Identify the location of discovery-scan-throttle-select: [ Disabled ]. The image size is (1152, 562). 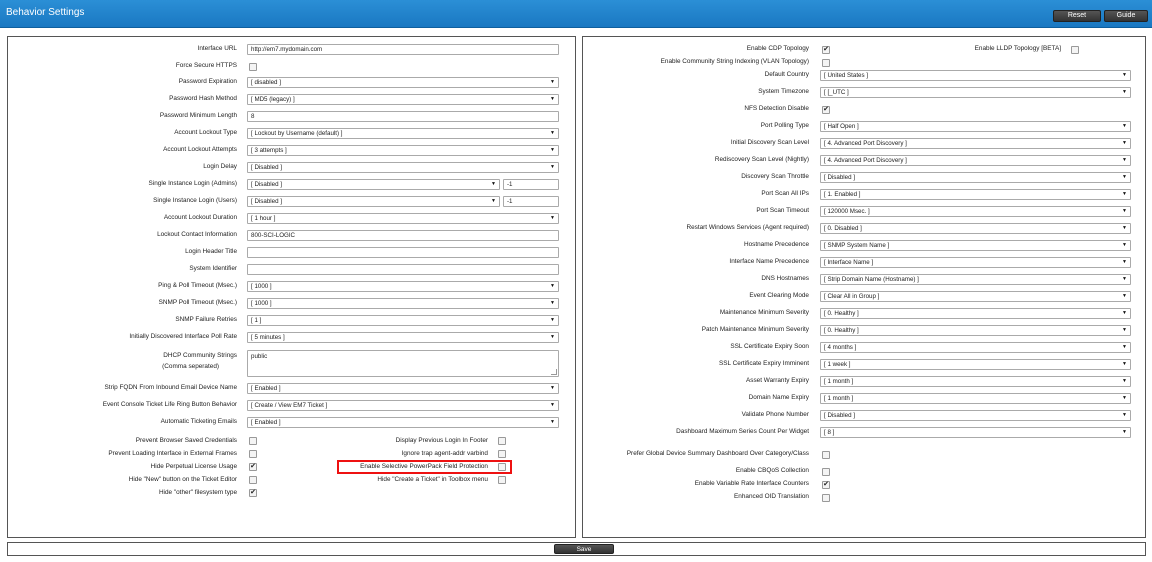
(975, 177).